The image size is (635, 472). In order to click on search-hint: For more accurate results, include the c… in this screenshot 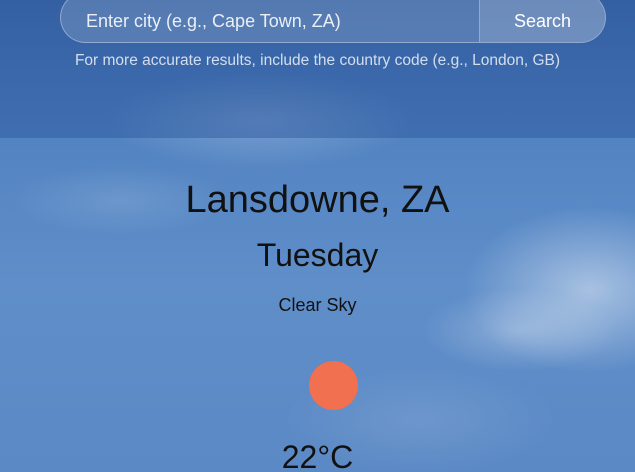, I will do `click(317, 60)`.